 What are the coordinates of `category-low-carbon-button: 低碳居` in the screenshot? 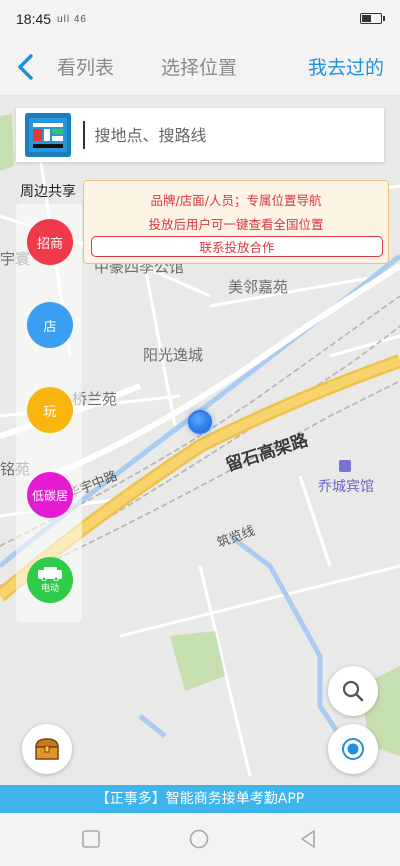 It's located at (50, 495).